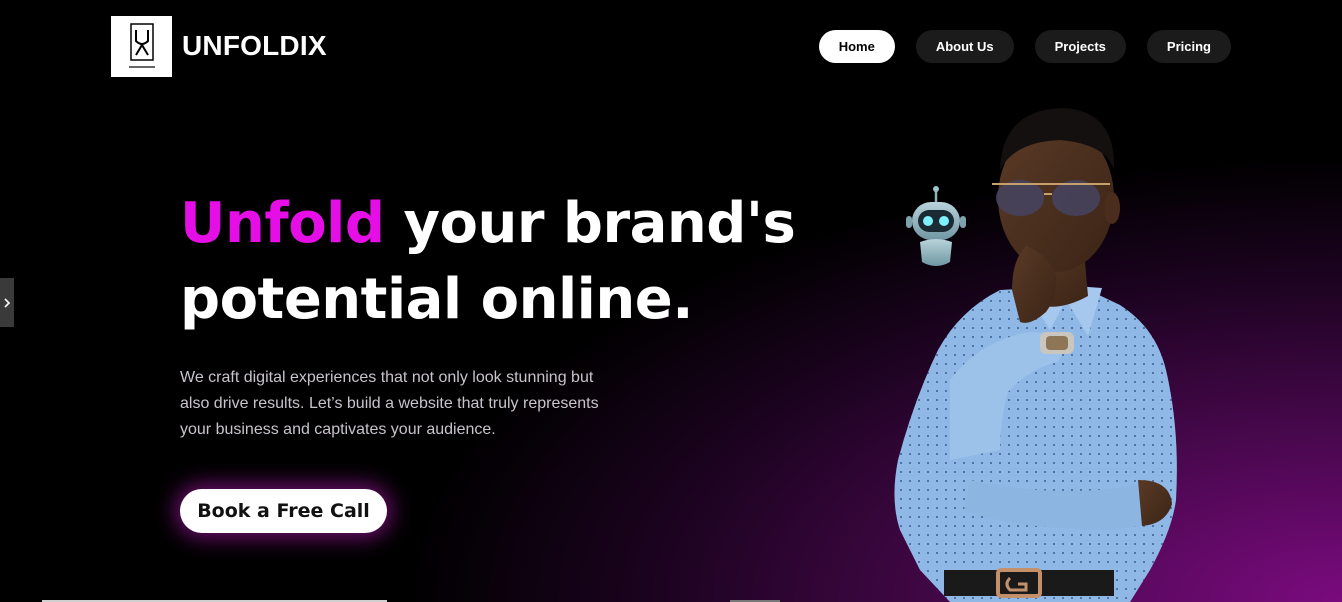 This screenshot has height=602, width=1342. I want to click on nav-projects-button: Projects, so click(1080, 46).